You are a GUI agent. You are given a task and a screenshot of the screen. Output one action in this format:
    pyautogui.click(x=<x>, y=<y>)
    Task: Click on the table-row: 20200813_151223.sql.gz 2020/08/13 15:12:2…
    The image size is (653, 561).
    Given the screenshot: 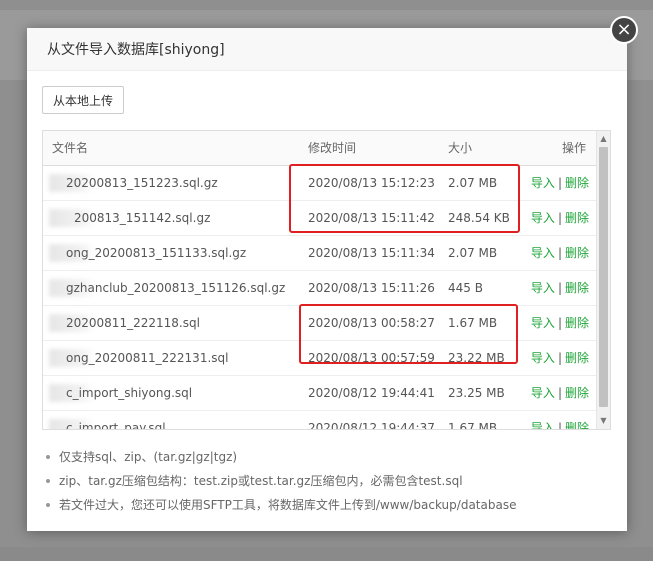 What is the action you would take?
    pyautogui.click(x=326, y=183)
    